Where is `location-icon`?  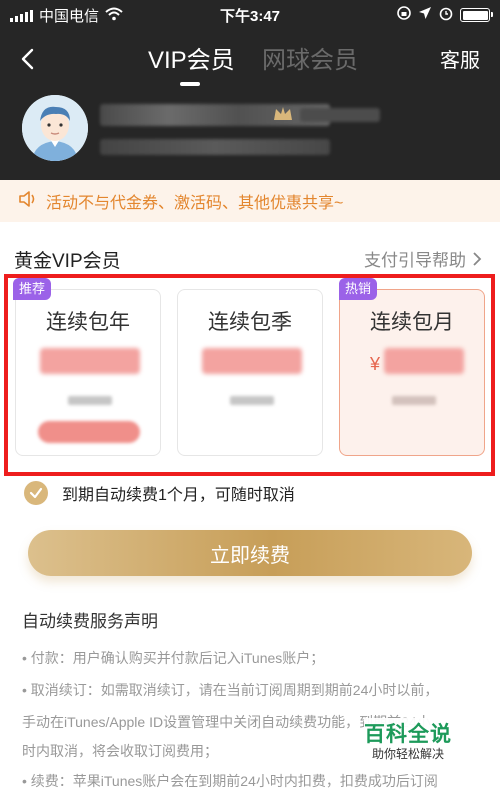
location-icon is located at coordinates (425, 15).